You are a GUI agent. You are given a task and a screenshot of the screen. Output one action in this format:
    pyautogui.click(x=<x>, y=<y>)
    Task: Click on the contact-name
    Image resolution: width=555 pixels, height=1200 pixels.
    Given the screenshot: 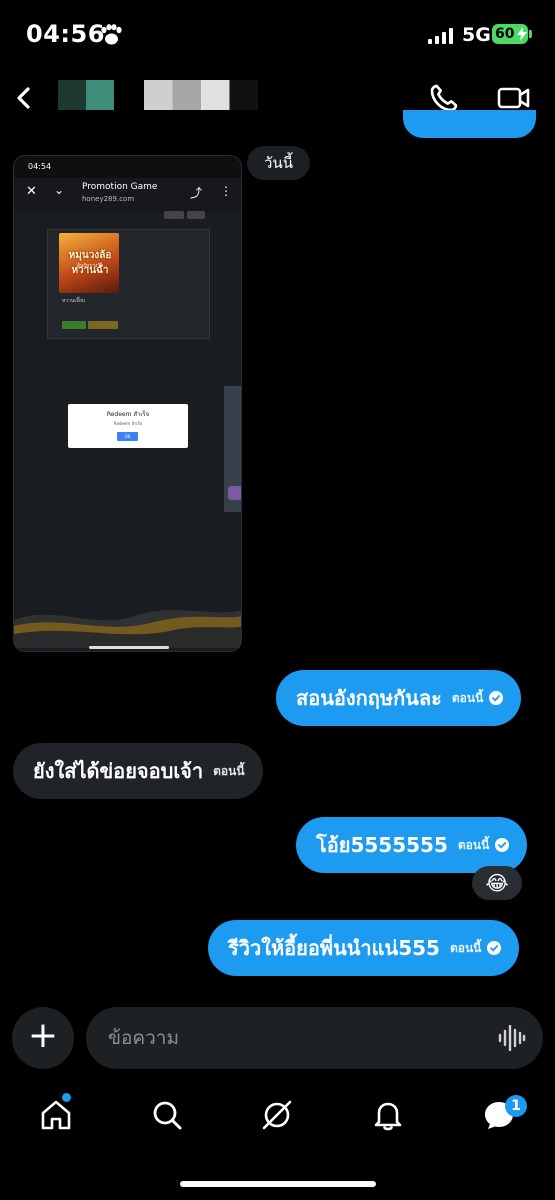 What is the action you would take?
    pyautogui.click(x=201, y=95)
    